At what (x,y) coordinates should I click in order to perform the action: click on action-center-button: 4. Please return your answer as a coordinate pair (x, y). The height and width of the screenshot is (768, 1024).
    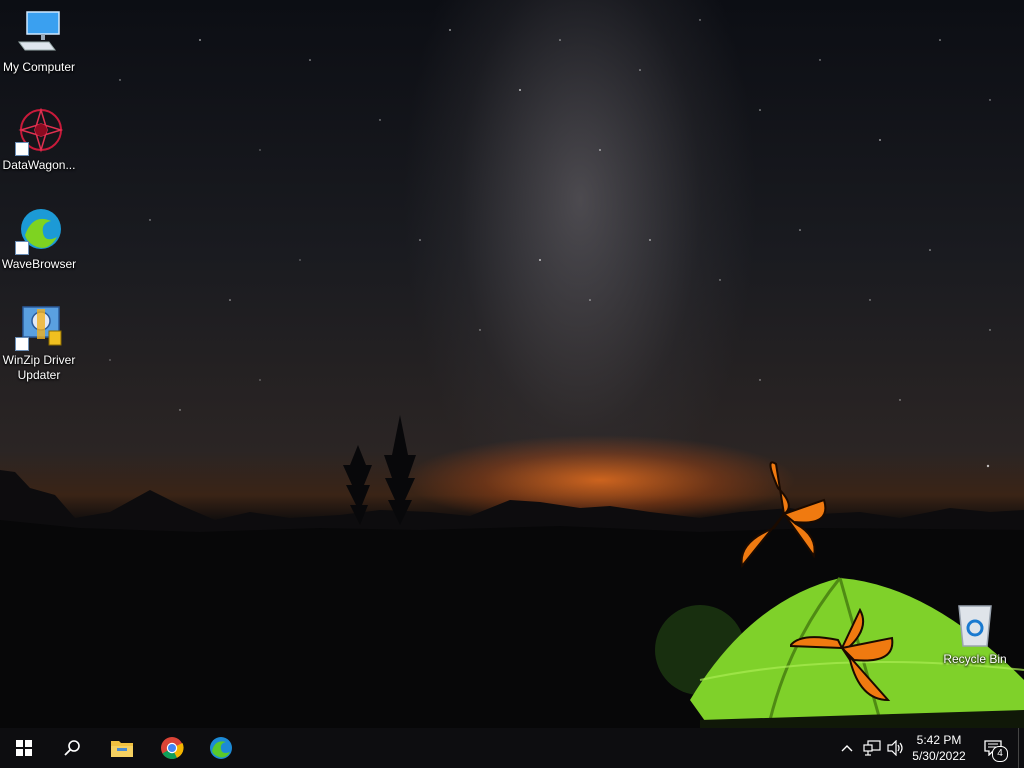
    Looking at the image, I should click on (993, 748).